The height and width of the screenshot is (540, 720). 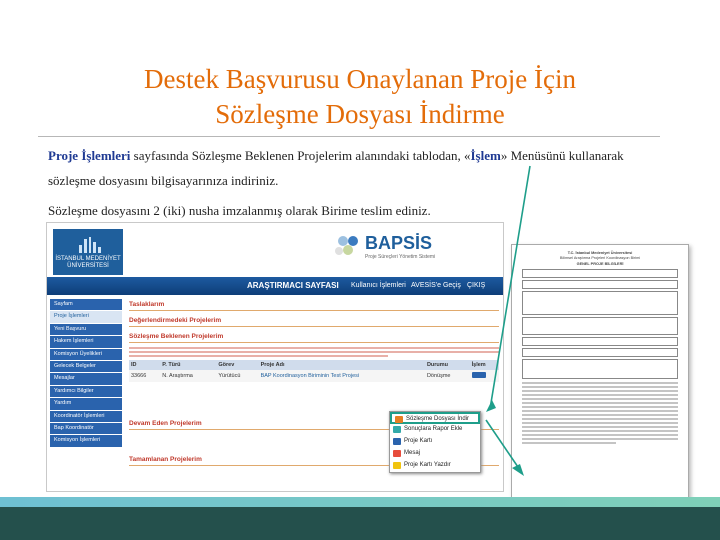 I want to click on sidebar-item: Gelecek Belgeler, so click(x=86, y=366).